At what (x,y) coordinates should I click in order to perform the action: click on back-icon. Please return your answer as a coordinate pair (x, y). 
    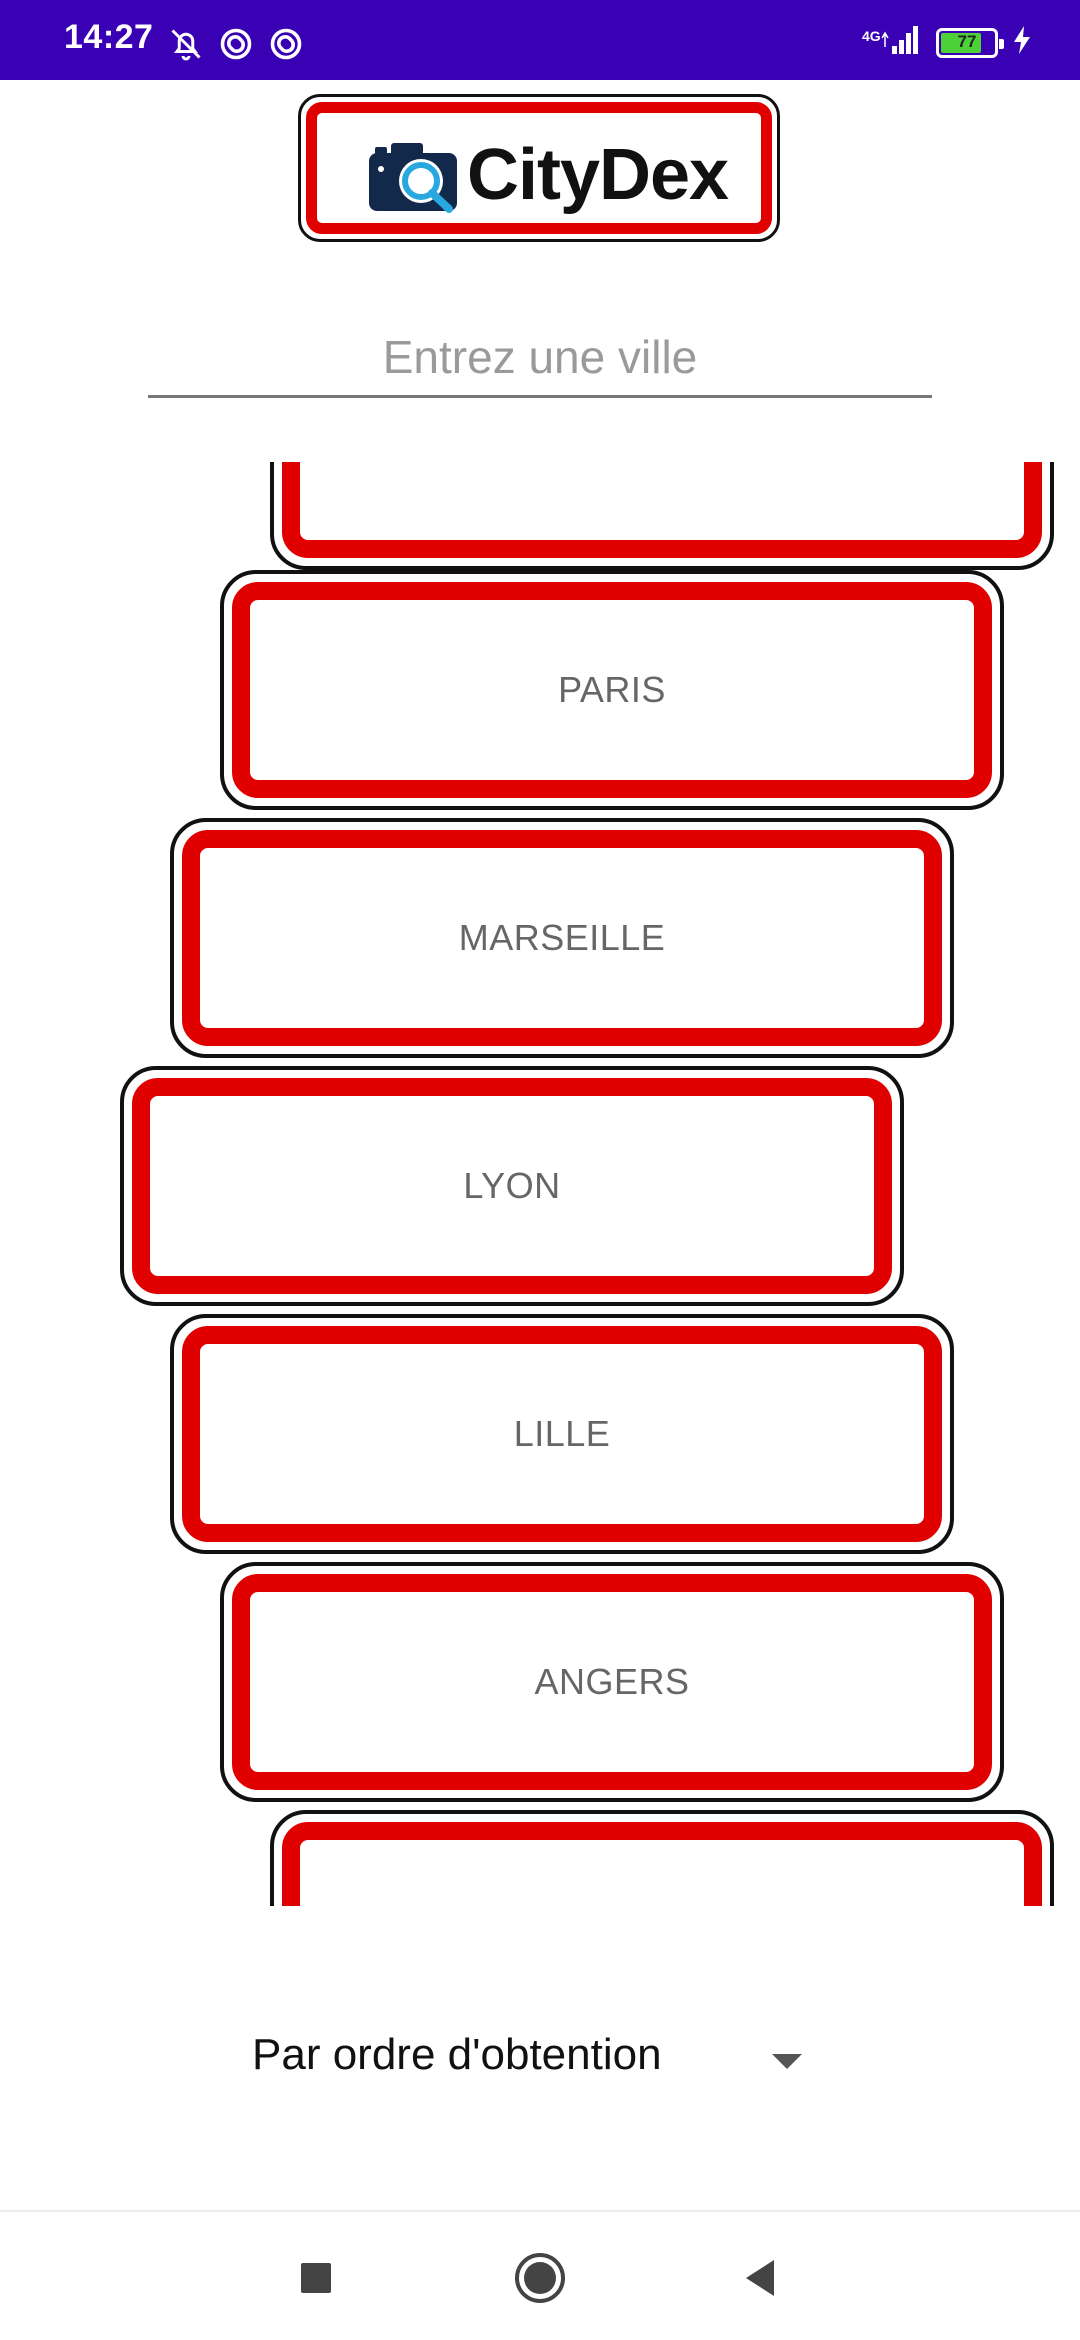
    Looking at the image, I should click on (760, 2278).